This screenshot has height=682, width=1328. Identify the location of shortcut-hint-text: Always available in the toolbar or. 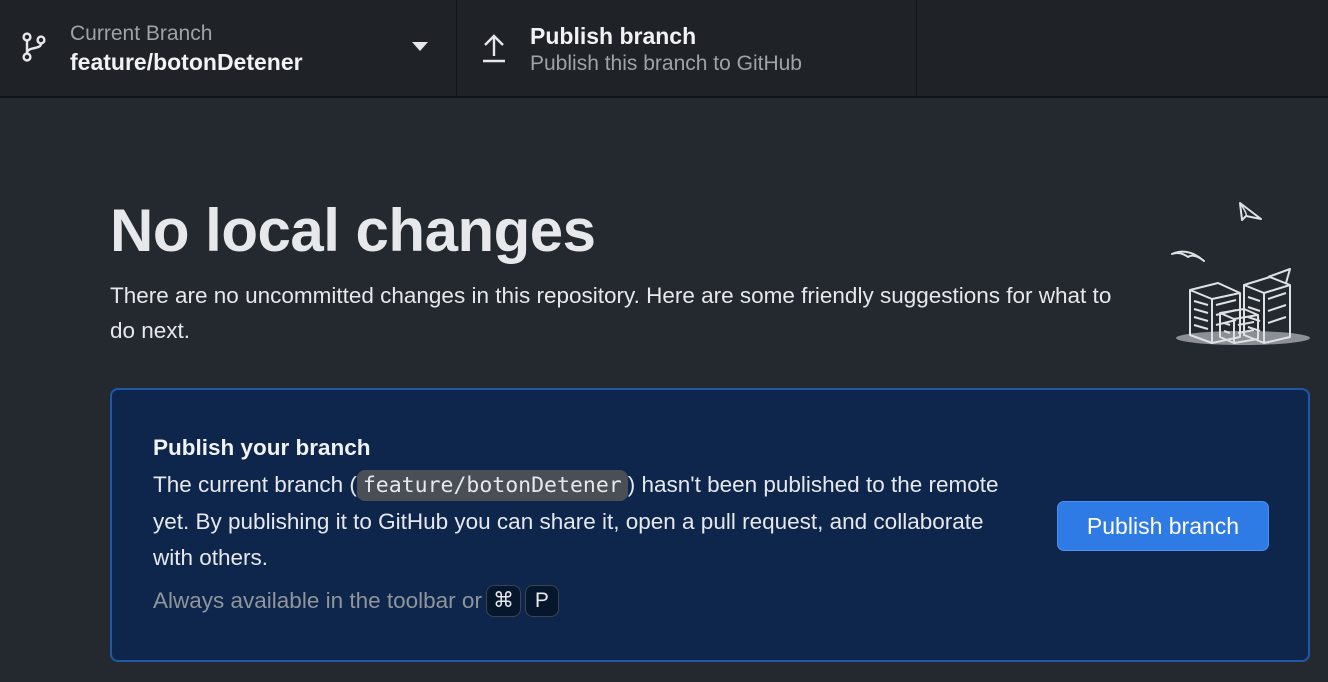
(317, 600).